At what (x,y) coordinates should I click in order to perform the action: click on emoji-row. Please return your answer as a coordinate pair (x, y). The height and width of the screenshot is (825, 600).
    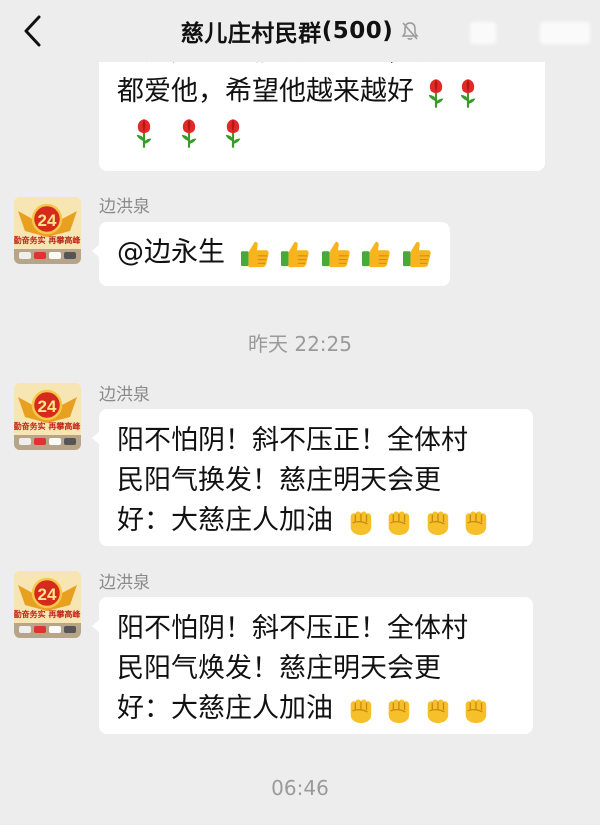
    Looking at the image, I should click on (329, 132).